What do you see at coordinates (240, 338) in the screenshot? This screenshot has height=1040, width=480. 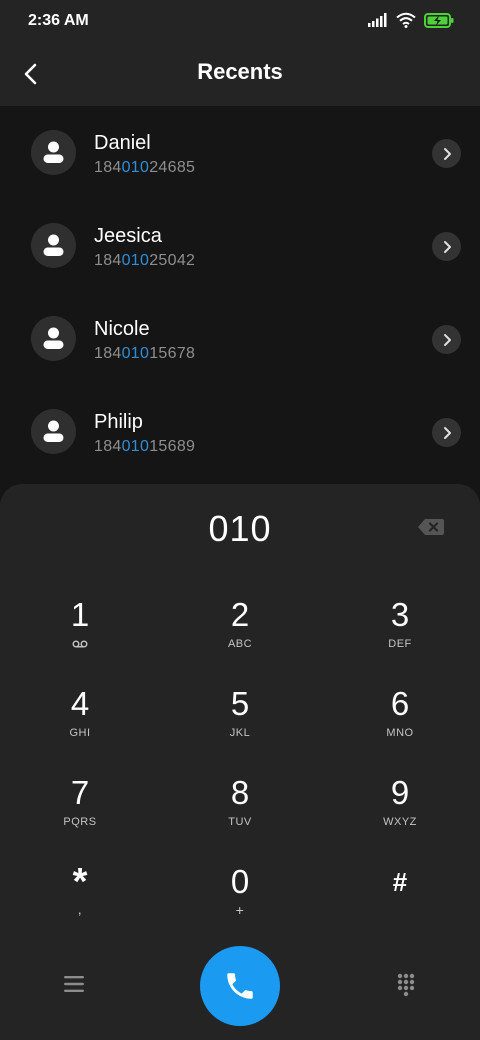 I see `contact-row-nicole: Nicole 18401015678` at bounding box center [240, 338].